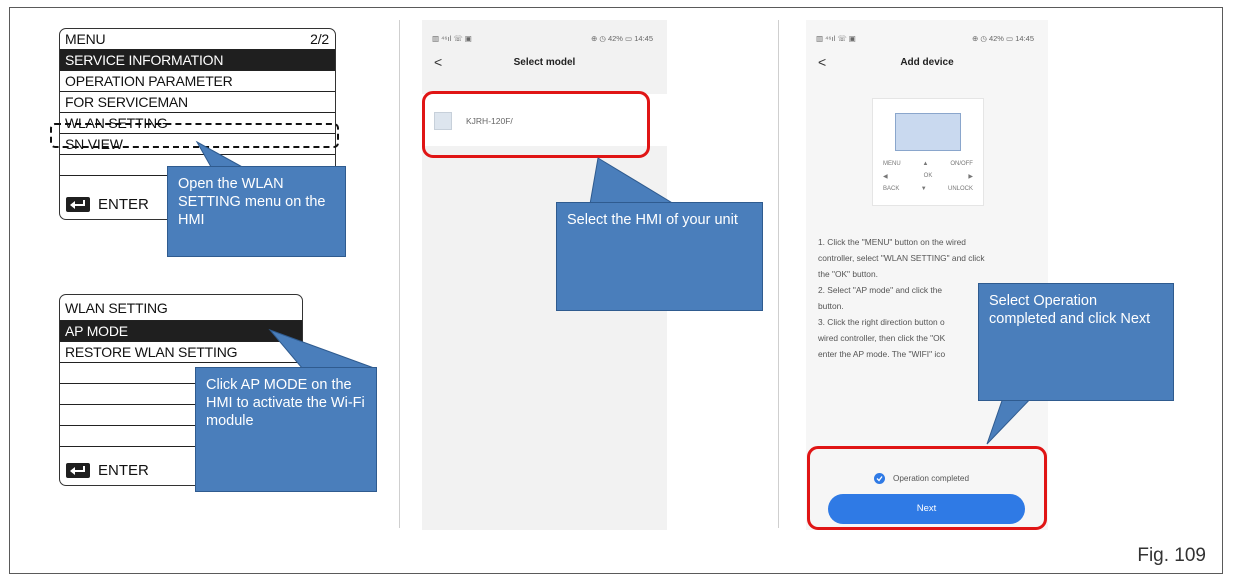 The width and height of the screenshot is (1234, 581). Describe the element at coordinates (181, 352) in the screenshot. I see `menu-item-restore-wlan-setting: RESTORE WLAN SETTING` at that location.